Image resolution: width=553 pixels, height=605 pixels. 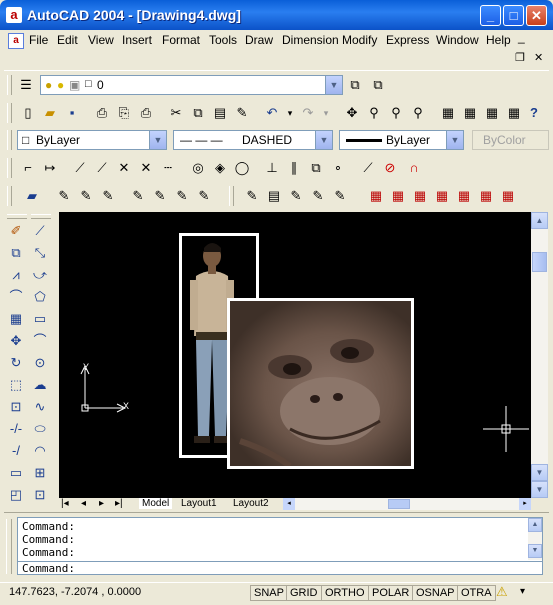 I want to click on snap-tangent-icon: ◯, so click(x=242, y=168).